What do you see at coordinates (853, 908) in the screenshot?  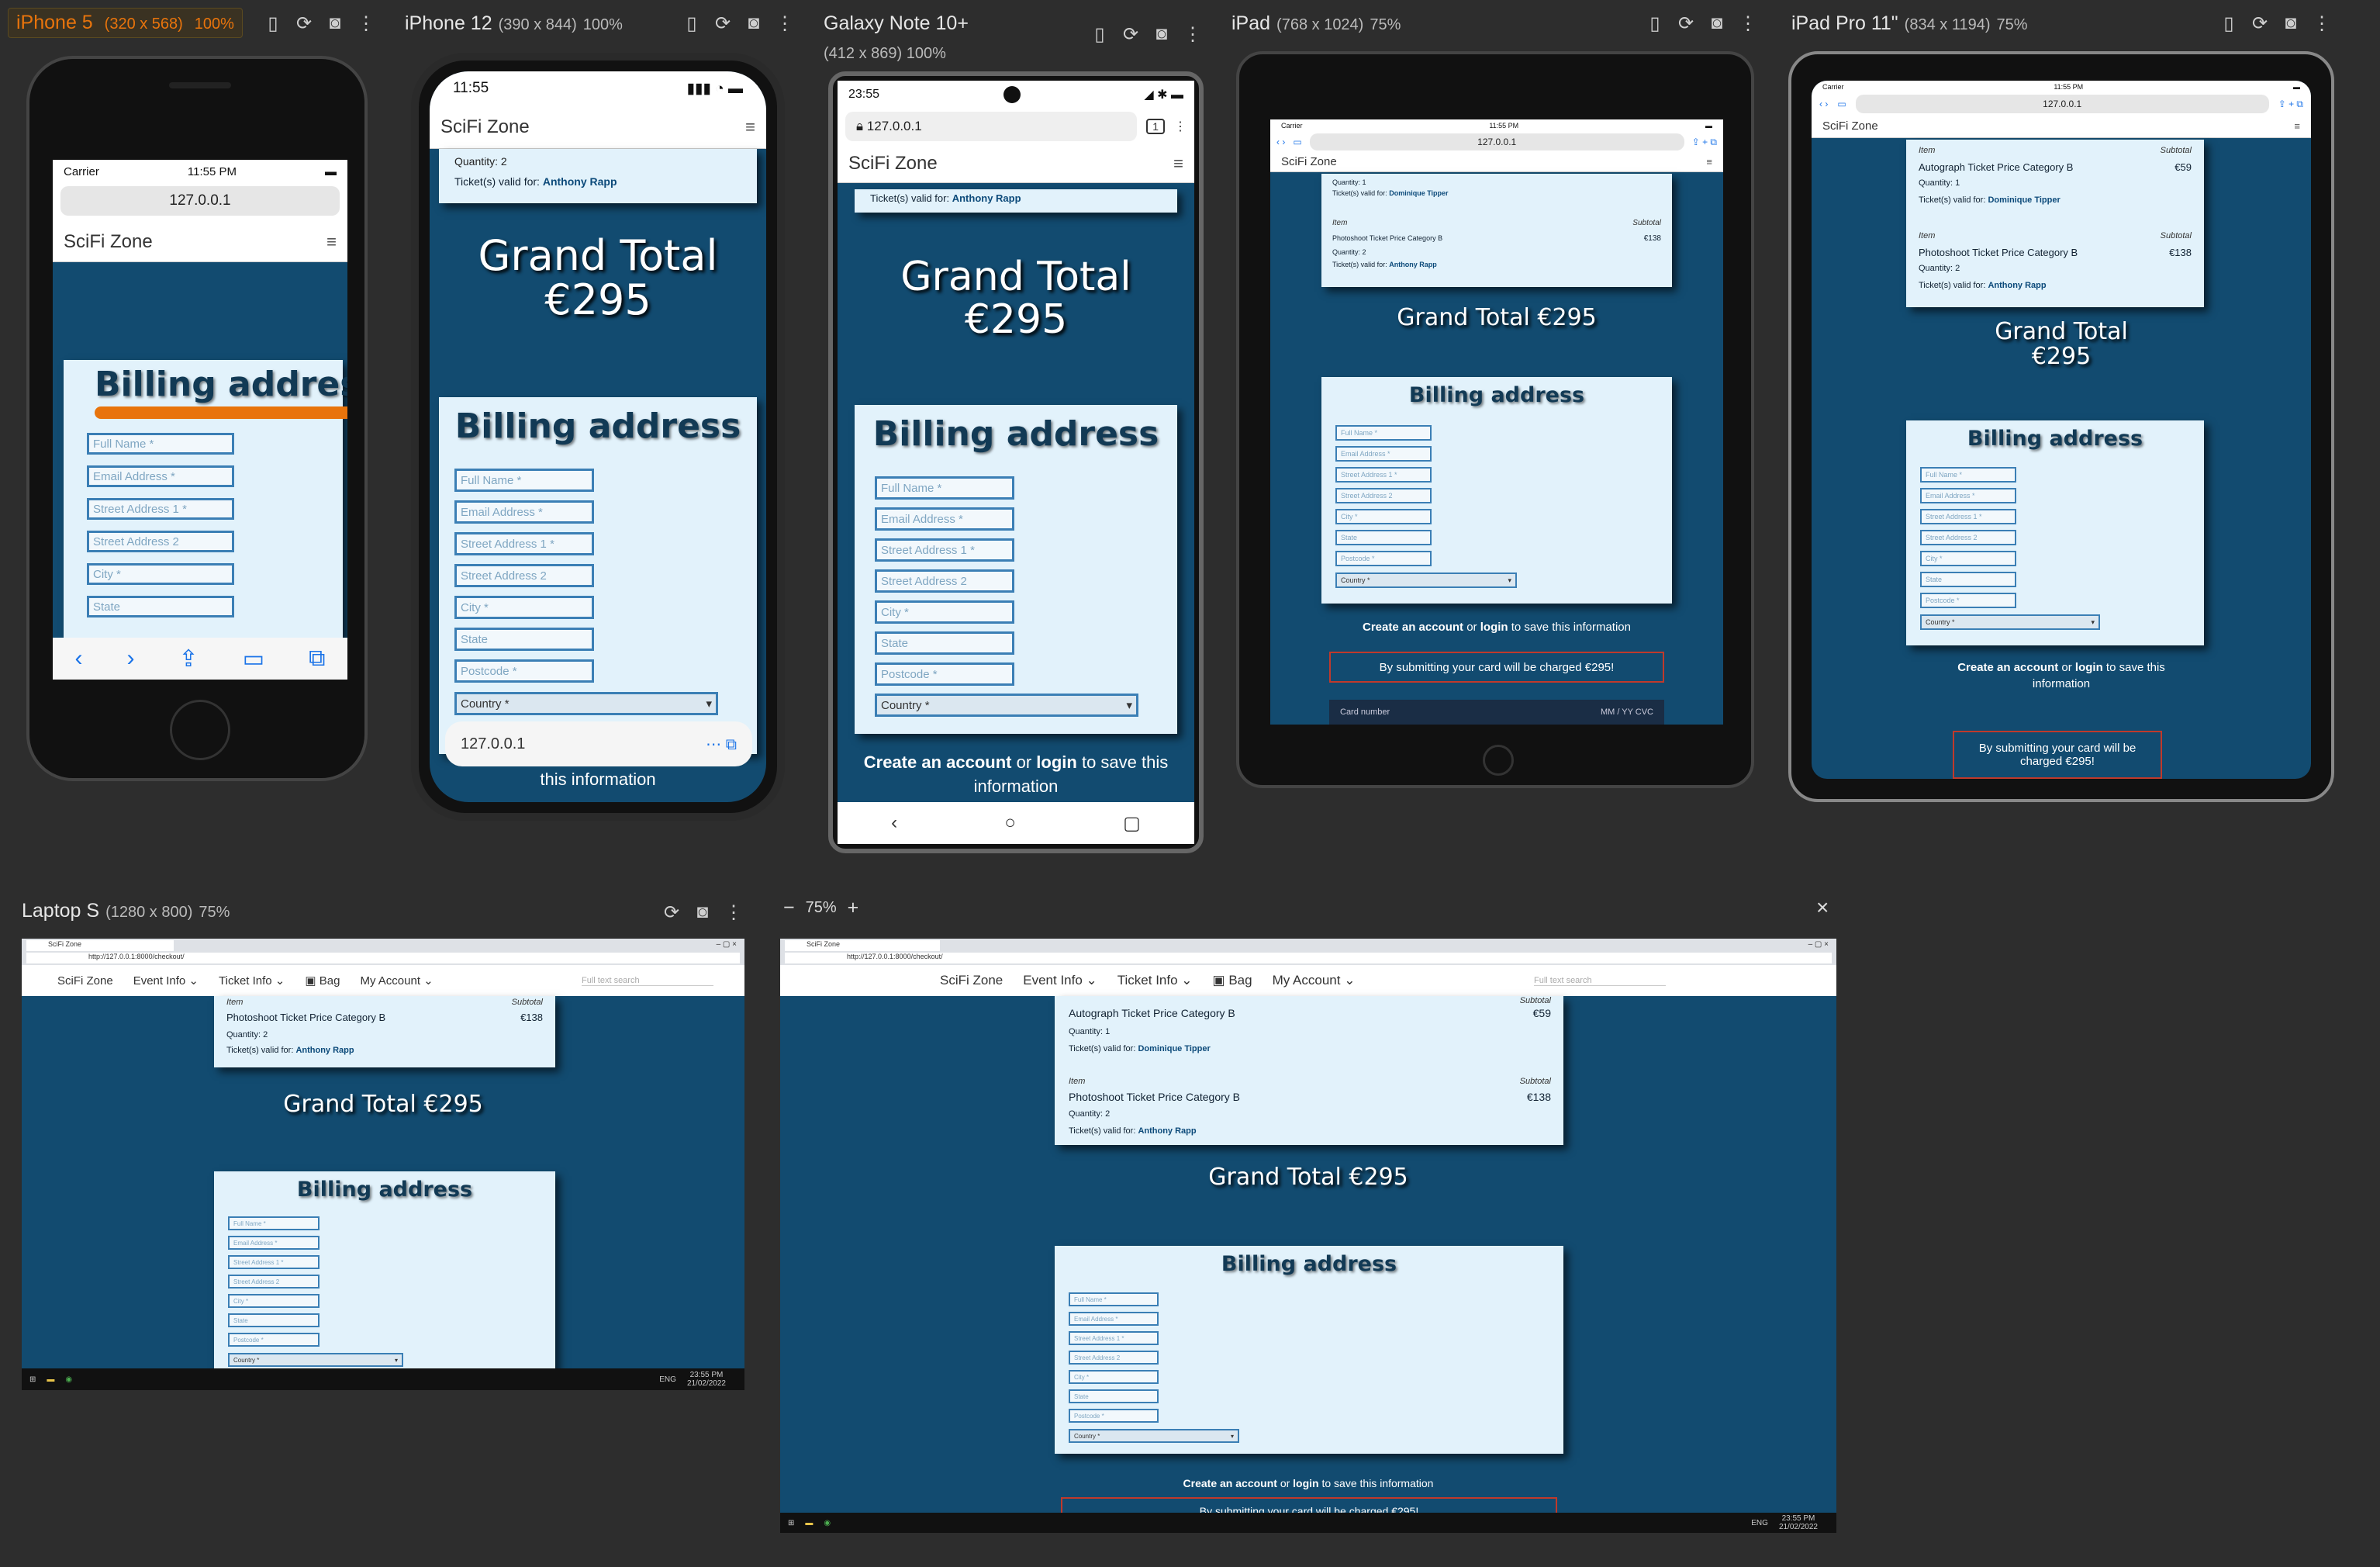 I see `zoom-in-button: +` at bounding box center [853, 908].